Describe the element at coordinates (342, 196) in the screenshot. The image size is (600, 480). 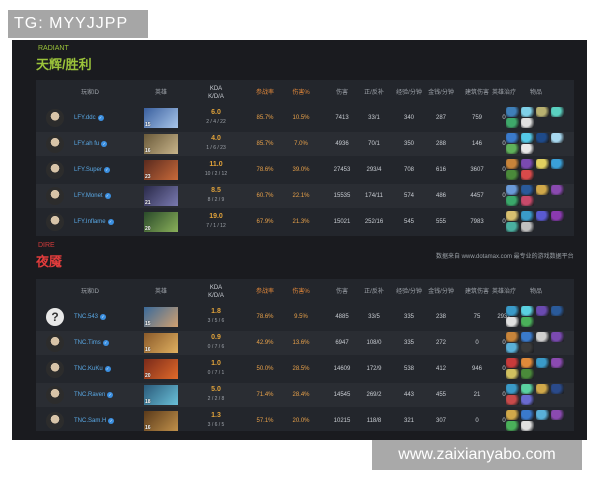
I see `hero-damage: 15535` at that location.